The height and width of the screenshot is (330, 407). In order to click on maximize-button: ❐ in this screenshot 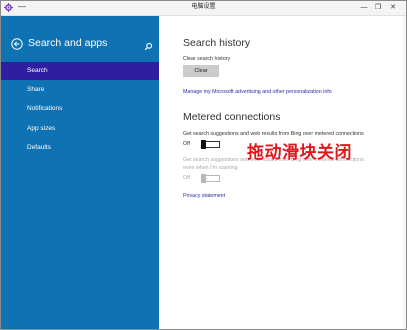, I will do `click(378, 7)`.